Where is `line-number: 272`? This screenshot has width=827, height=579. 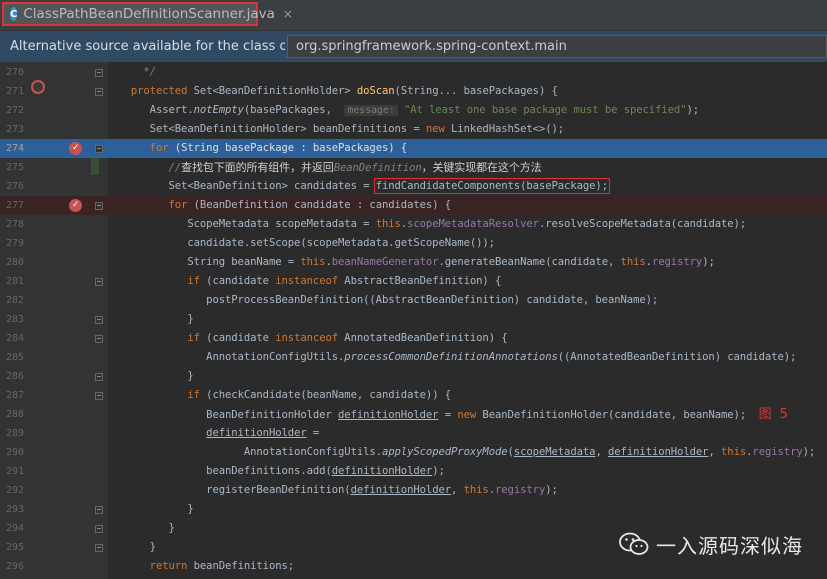
line-number: 272 is located at coordinates (12, 110).